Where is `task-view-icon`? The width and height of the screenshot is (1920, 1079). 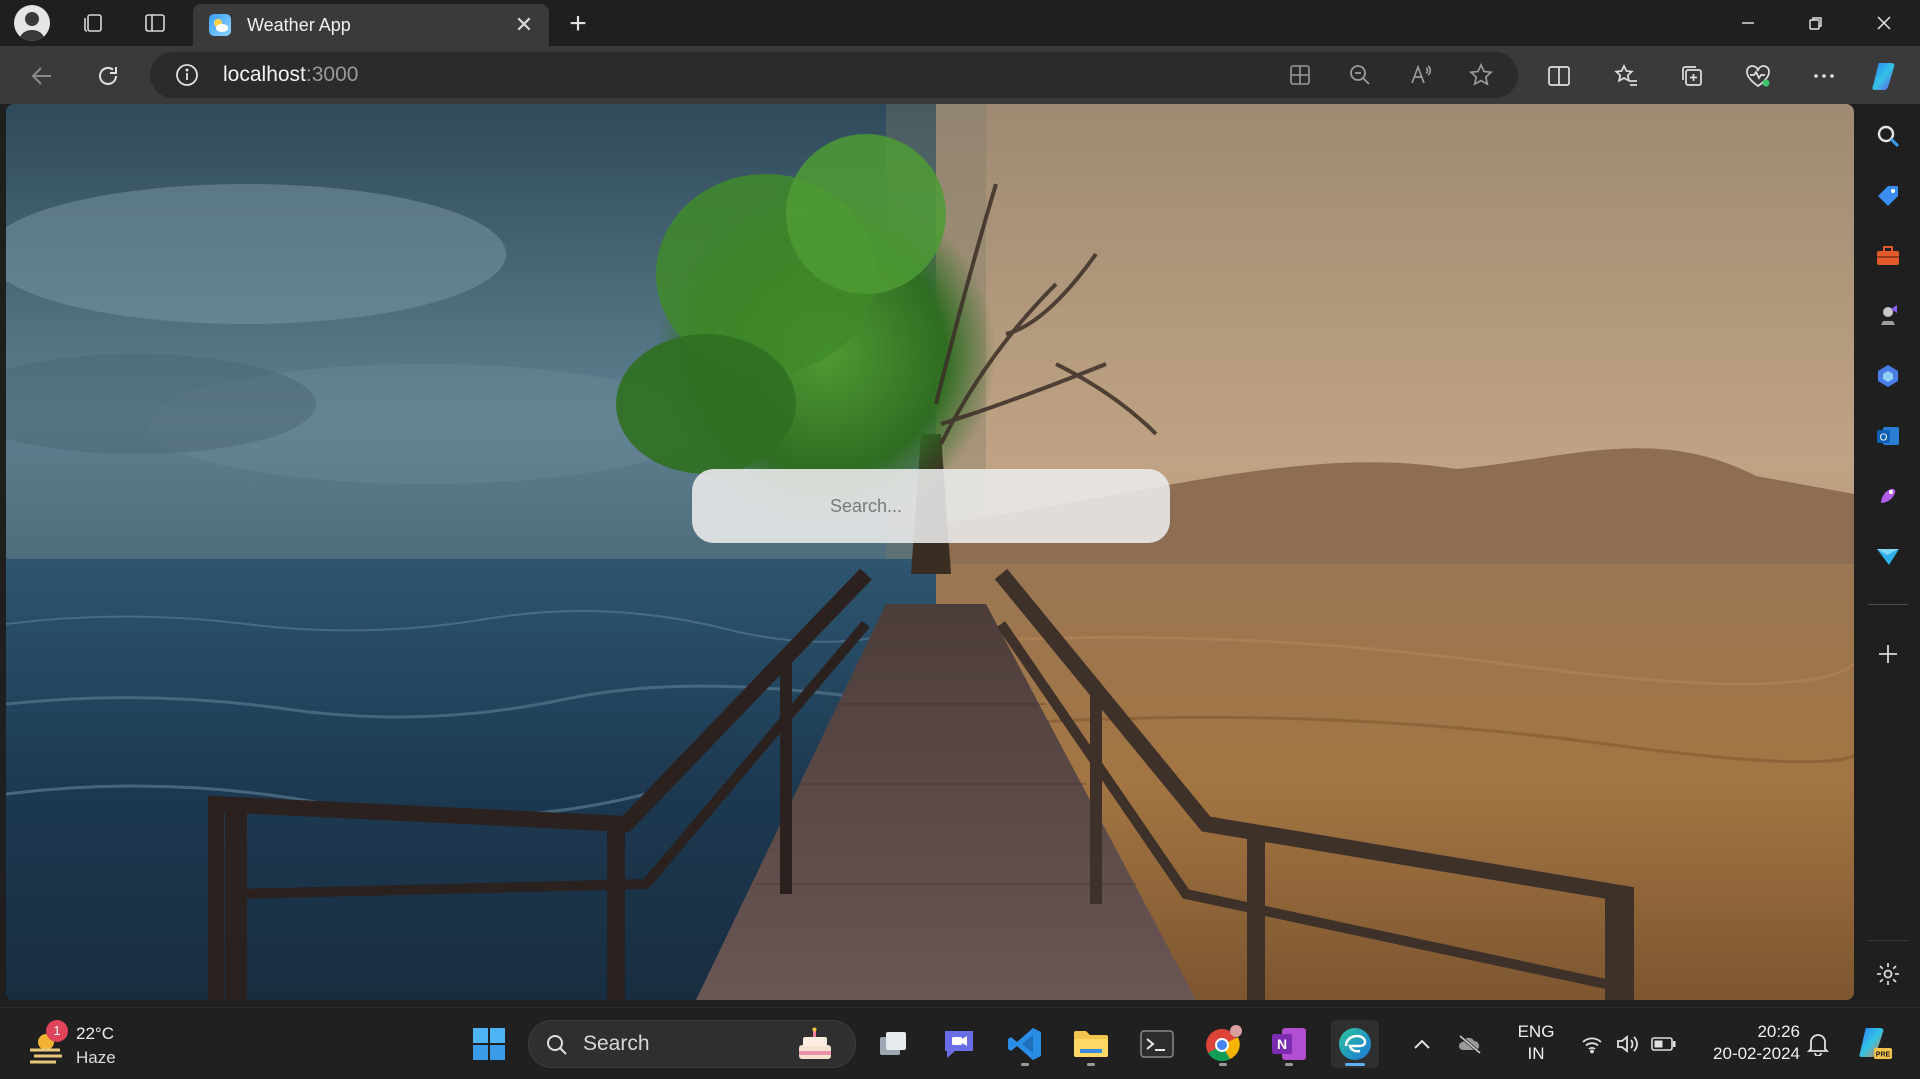
task-view-icon is located at coordinates (893, 1043).